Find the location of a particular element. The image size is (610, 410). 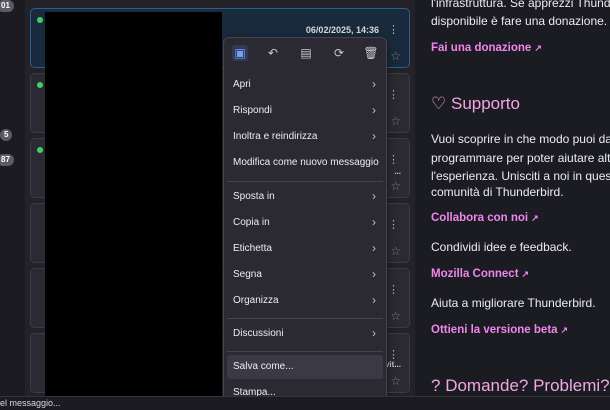

menu-item-organize: Organizza › is located at coordinates (305, 301).